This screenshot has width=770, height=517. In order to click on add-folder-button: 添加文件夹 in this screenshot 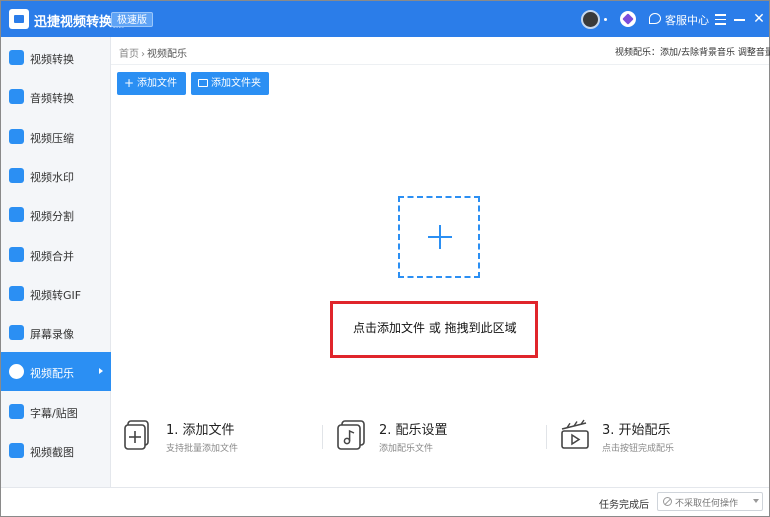, I will do `click(230, 83)`.